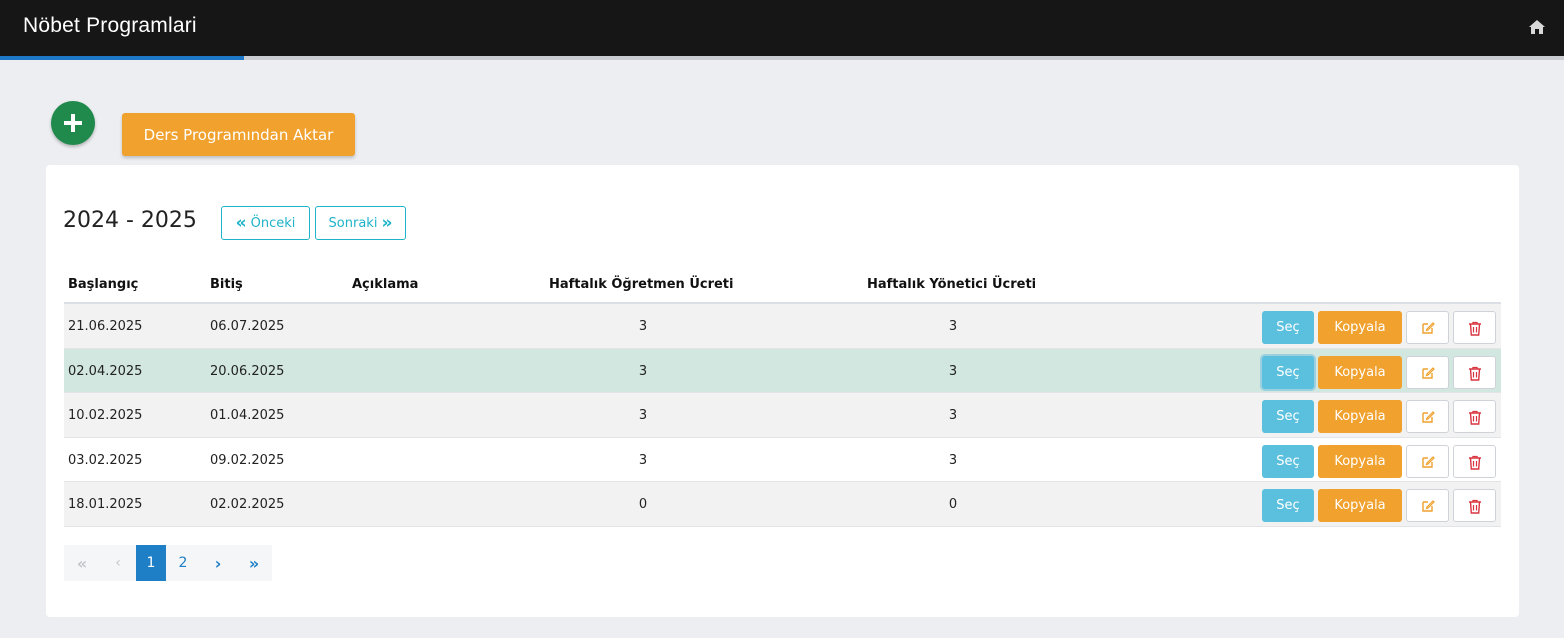  I want to click on plus-icon, so click(73, 123).